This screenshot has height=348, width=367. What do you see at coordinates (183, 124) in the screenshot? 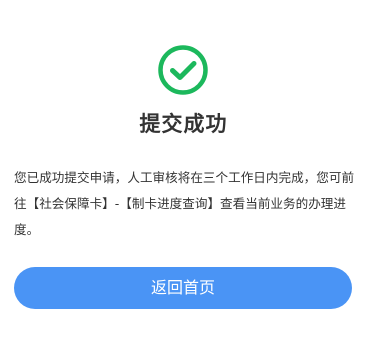
I see `page-title: 提交成功` at bounding box center [183, 124].